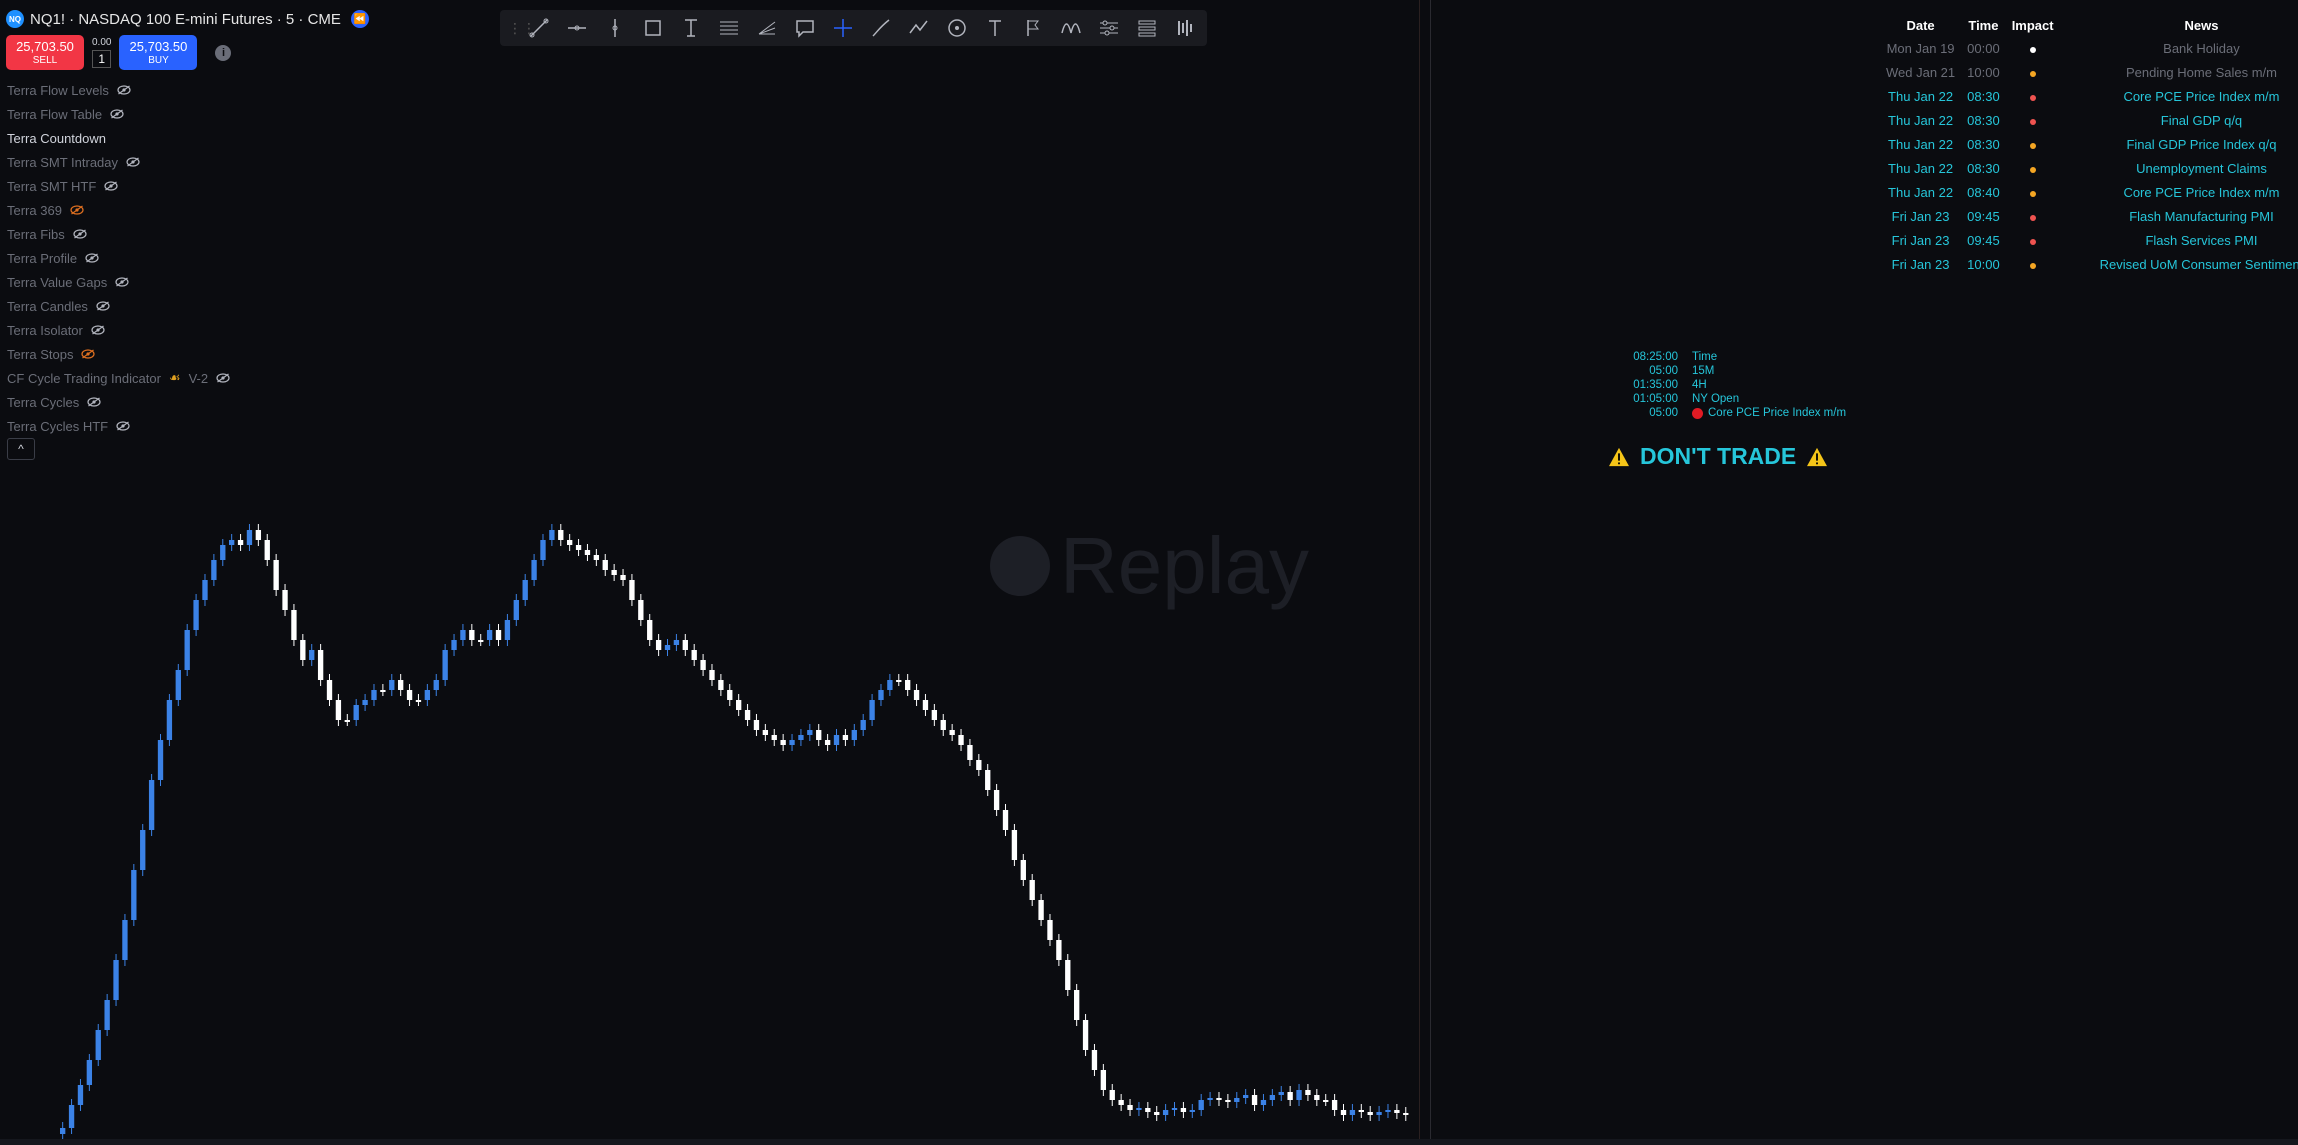 The width and height of the screenshot is (2298, 1145). What do you see at coordinates (2089, 48) in the screenshot?
I see `news-row: Mon Jan 19 00:00 Bank Holiday` at bounding box center [2089, 48].